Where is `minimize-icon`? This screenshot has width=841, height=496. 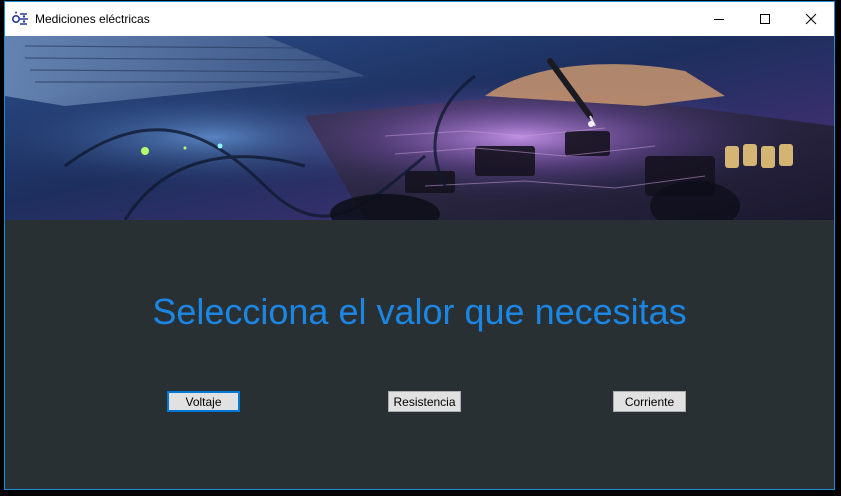 minimize-icon is located at coordinates (719, 19).